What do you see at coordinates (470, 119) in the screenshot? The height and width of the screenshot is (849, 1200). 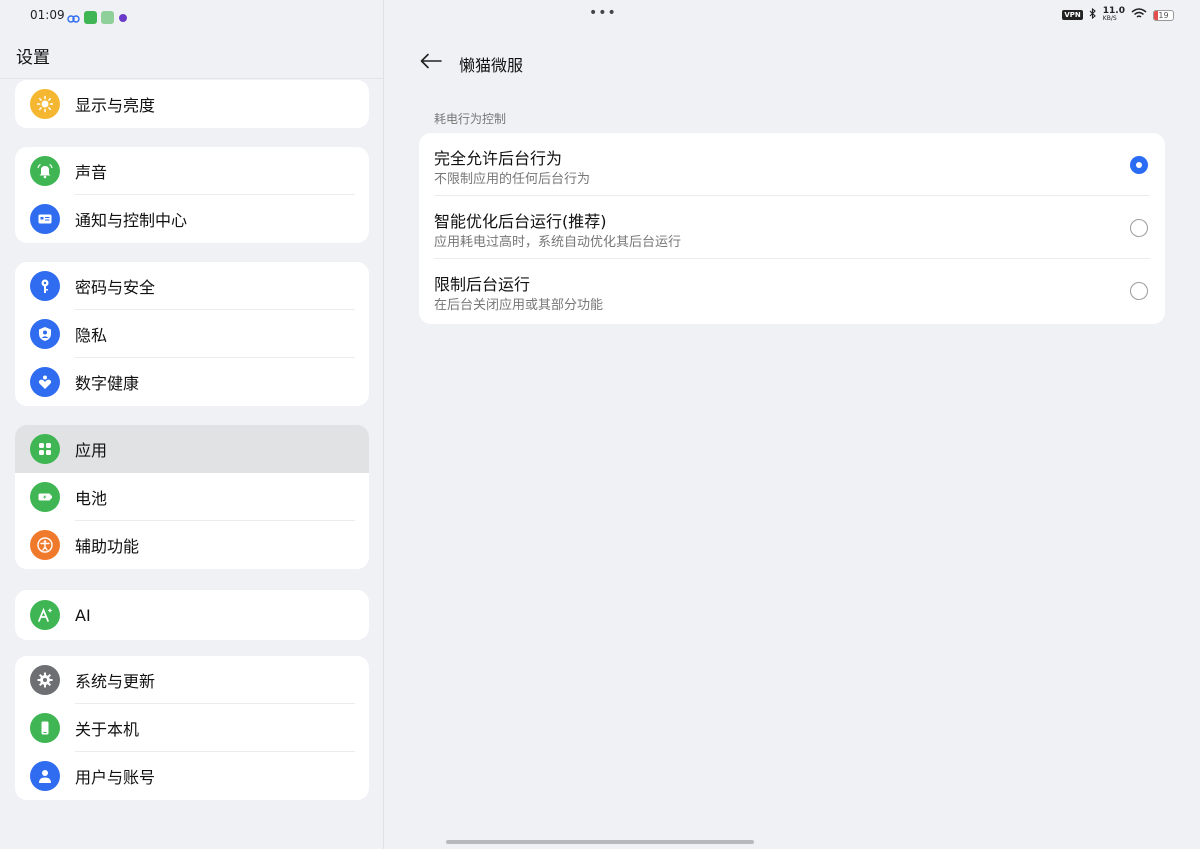 I see `section-label: 耗电行为控制` at bounding box center [470, 119].